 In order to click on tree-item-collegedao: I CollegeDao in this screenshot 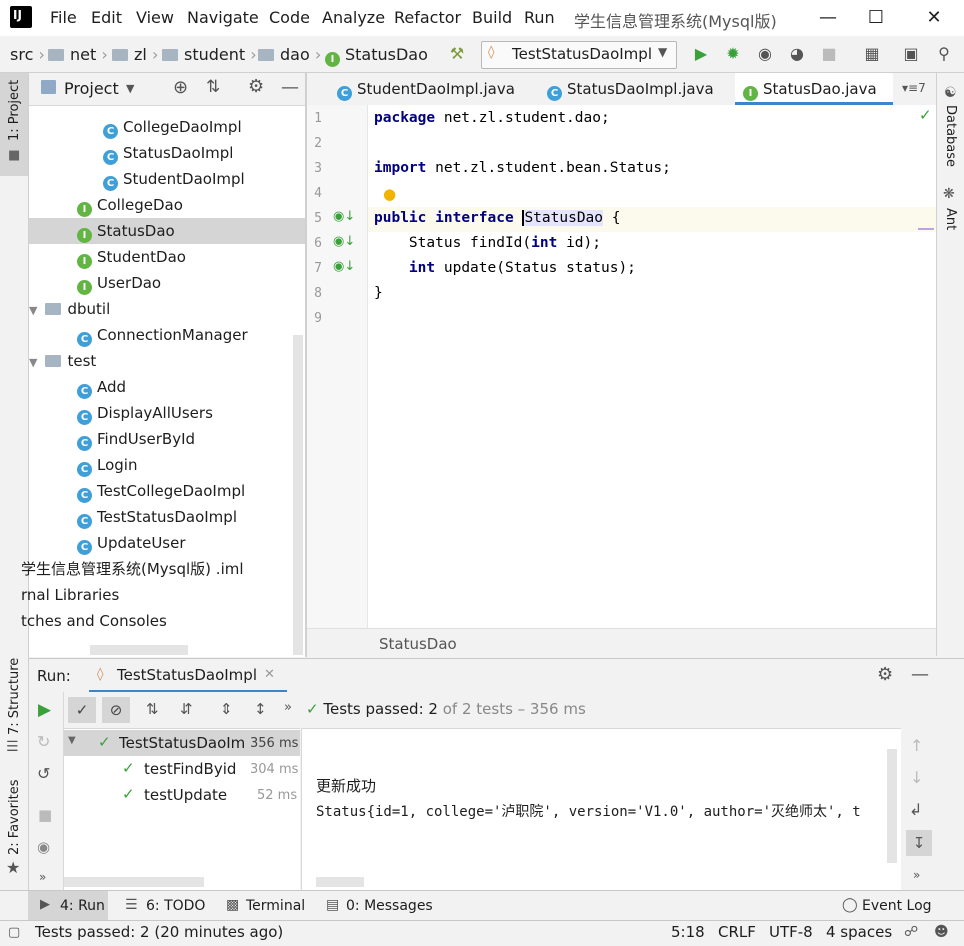, I will do `click(167, 205)`.